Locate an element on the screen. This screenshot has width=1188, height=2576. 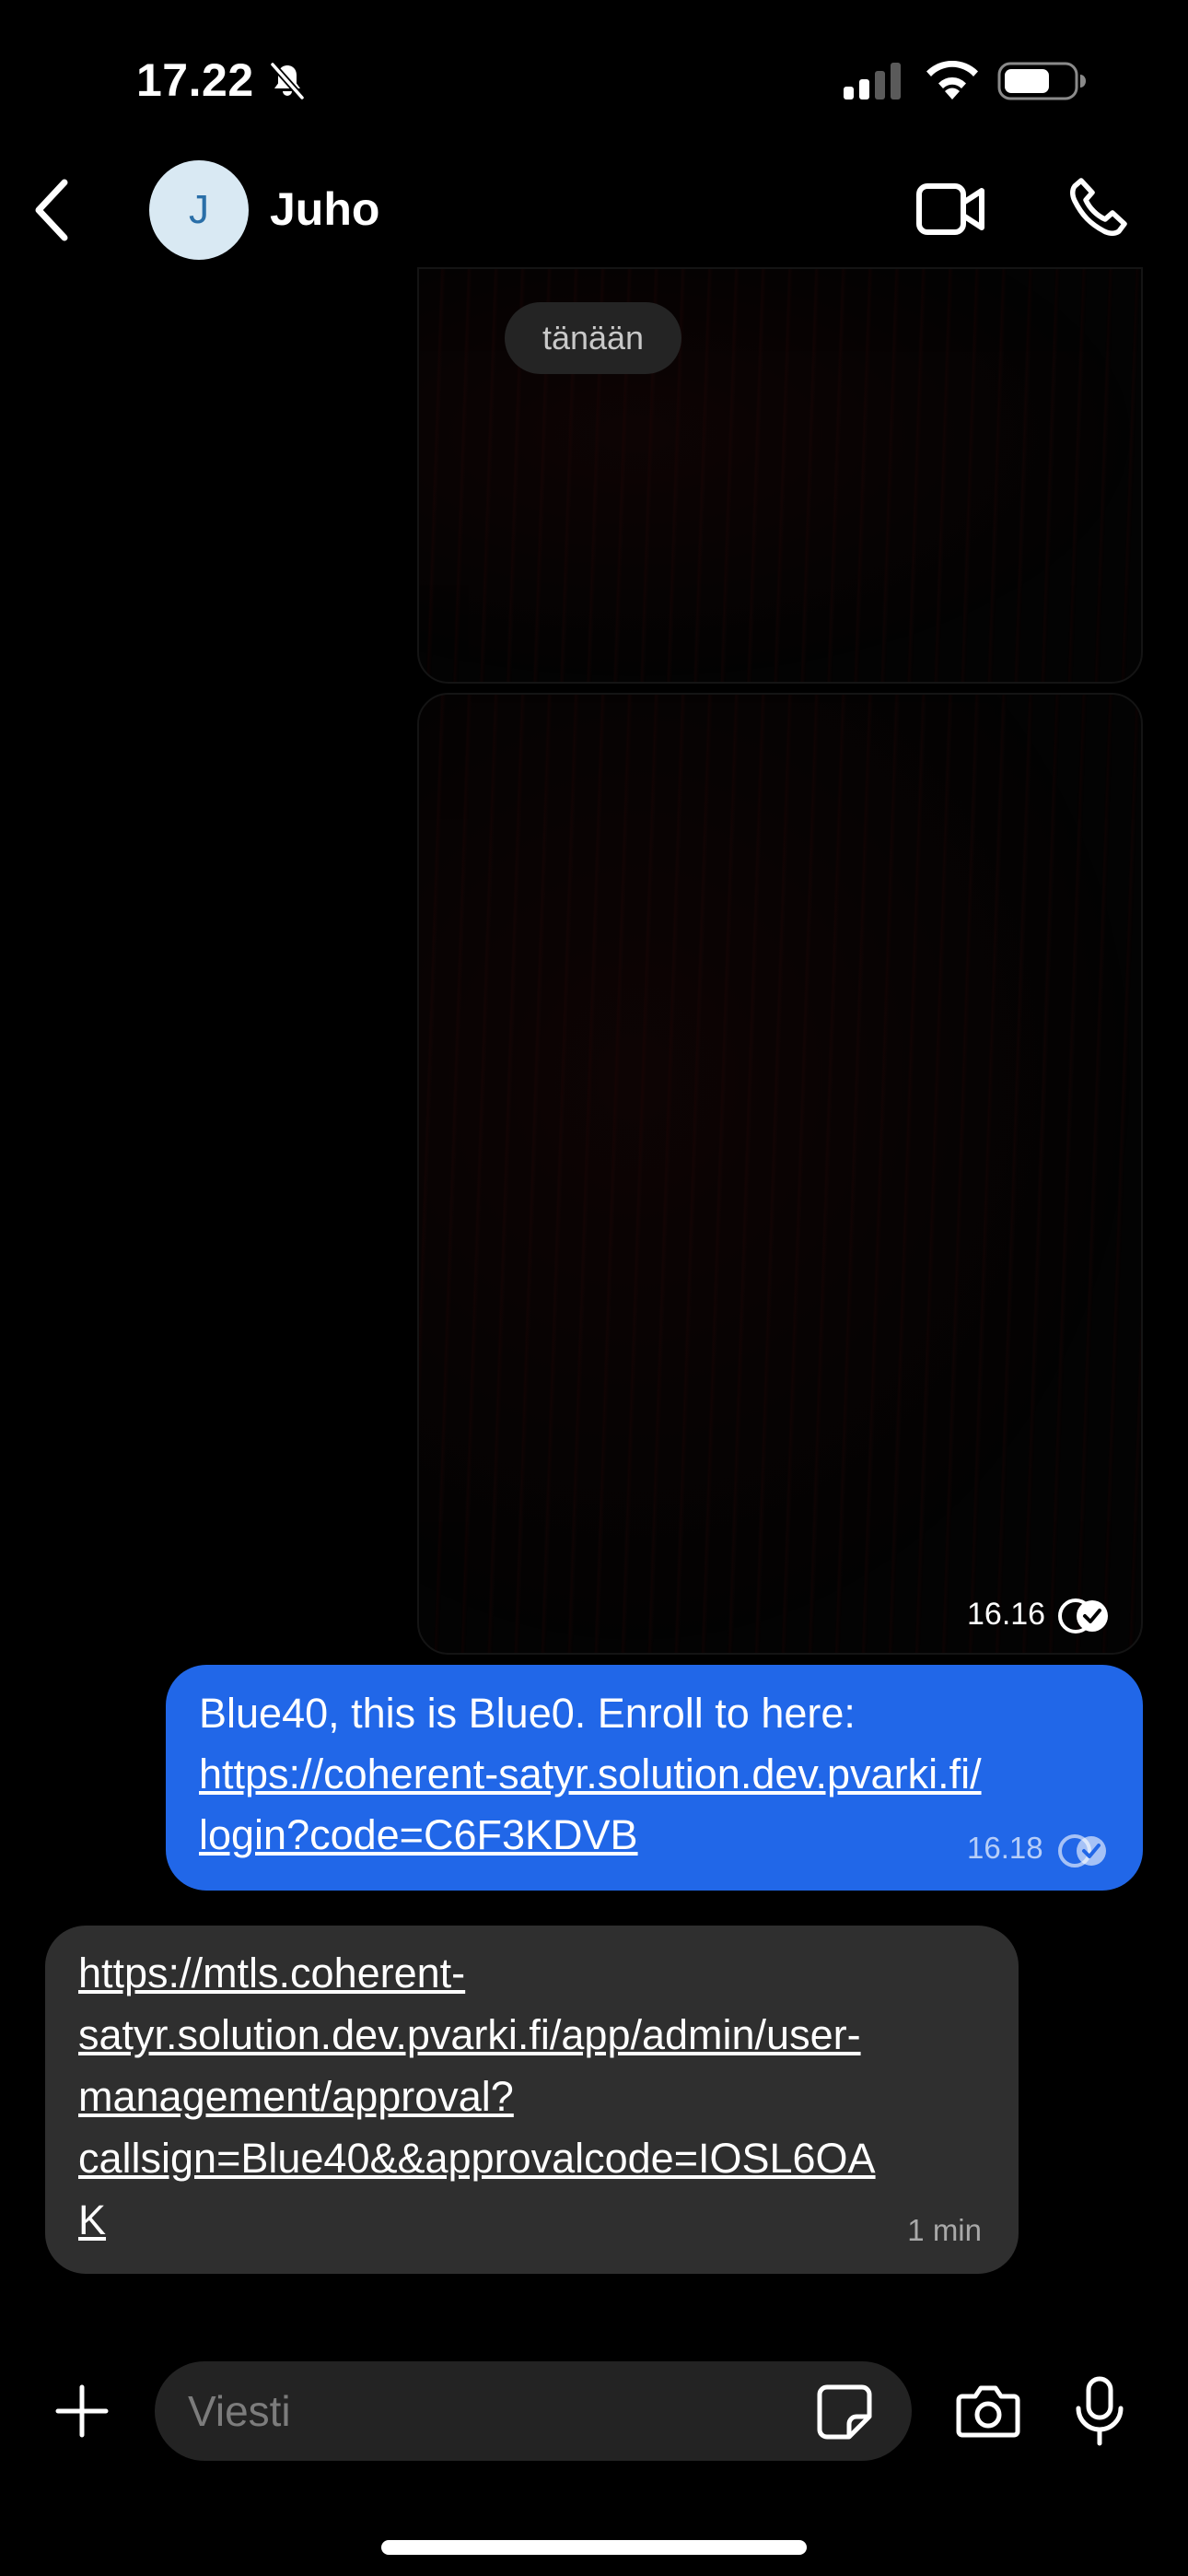
bell-slash-icon is located at coordinates (287, 81).